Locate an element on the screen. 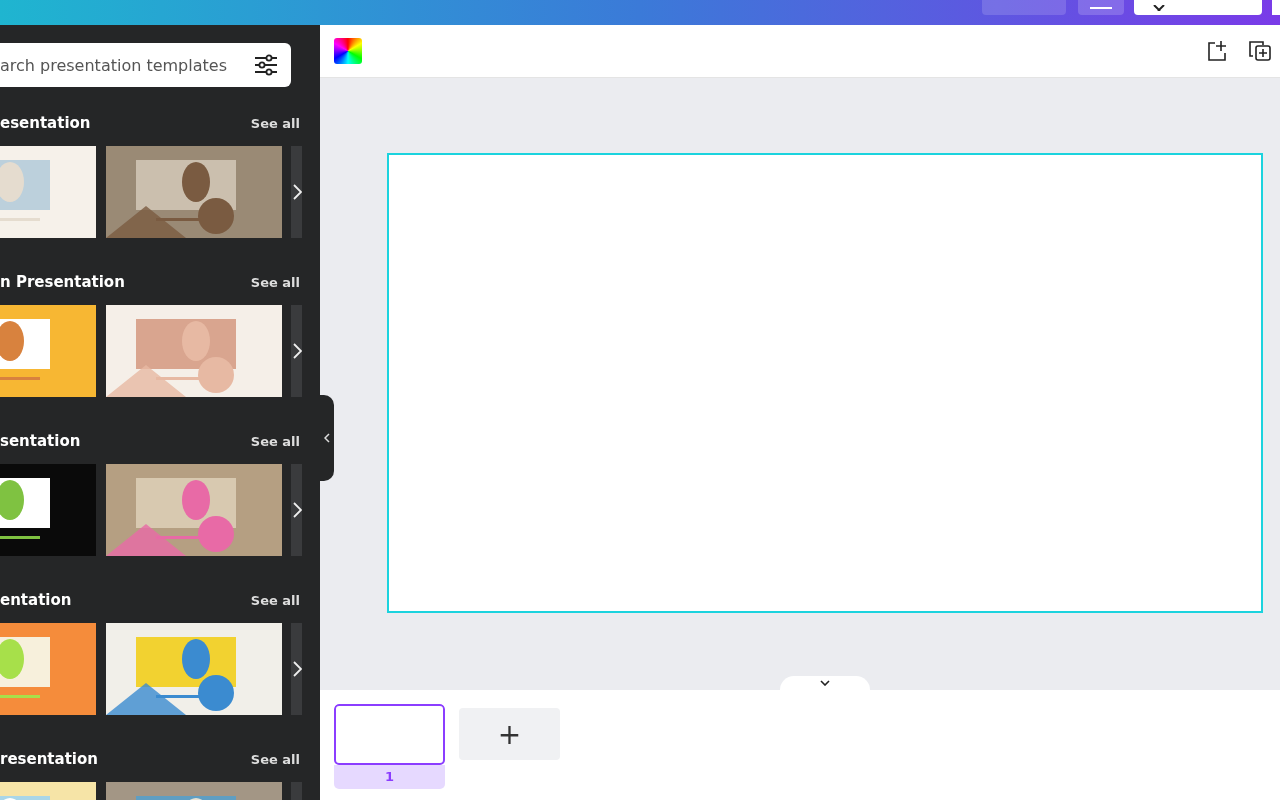 This screenshot has width=1280, height=800. collapse-tab is located at coordinates (327, 438).